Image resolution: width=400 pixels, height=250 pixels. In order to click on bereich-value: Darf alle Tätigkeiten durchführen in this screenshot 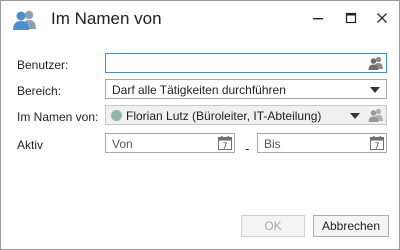, I will do `click(199, 90)`.